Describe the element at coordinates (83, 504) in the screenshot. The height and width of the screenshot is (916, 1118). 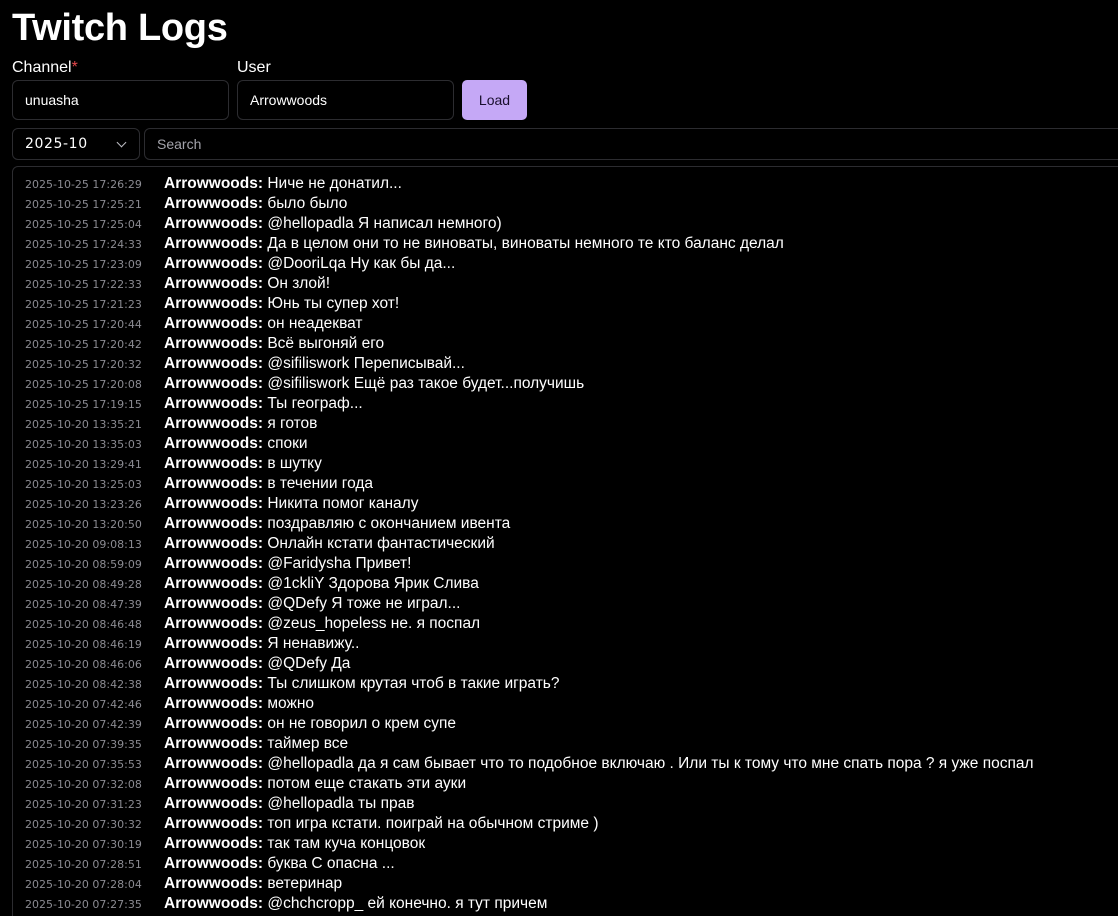
I see `log-timestamp: 2025-10-20 13:23:26` at that location.